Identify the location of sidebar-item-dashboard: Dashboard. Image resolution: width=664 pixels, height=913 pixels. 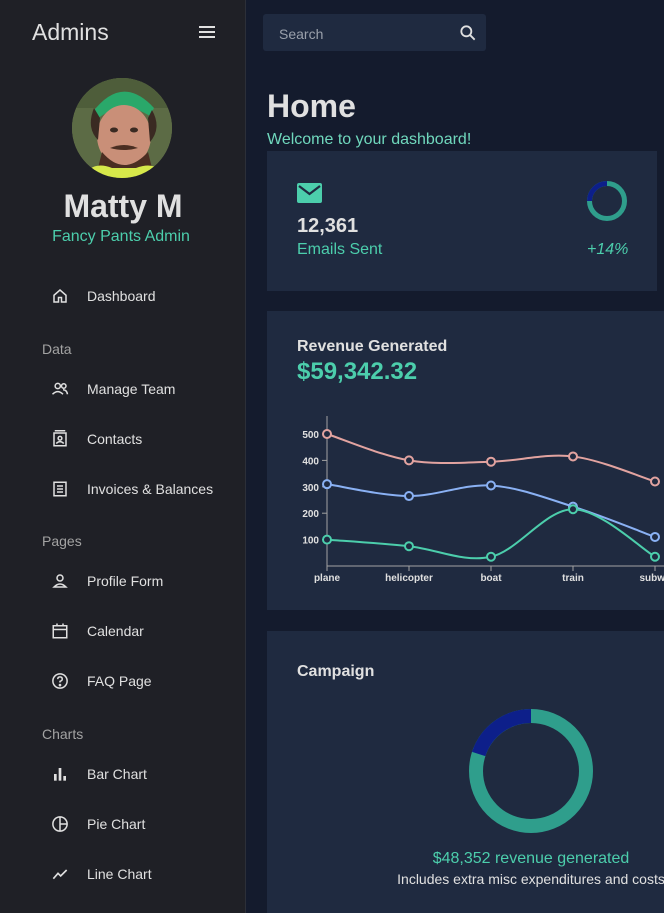
(123, 296).